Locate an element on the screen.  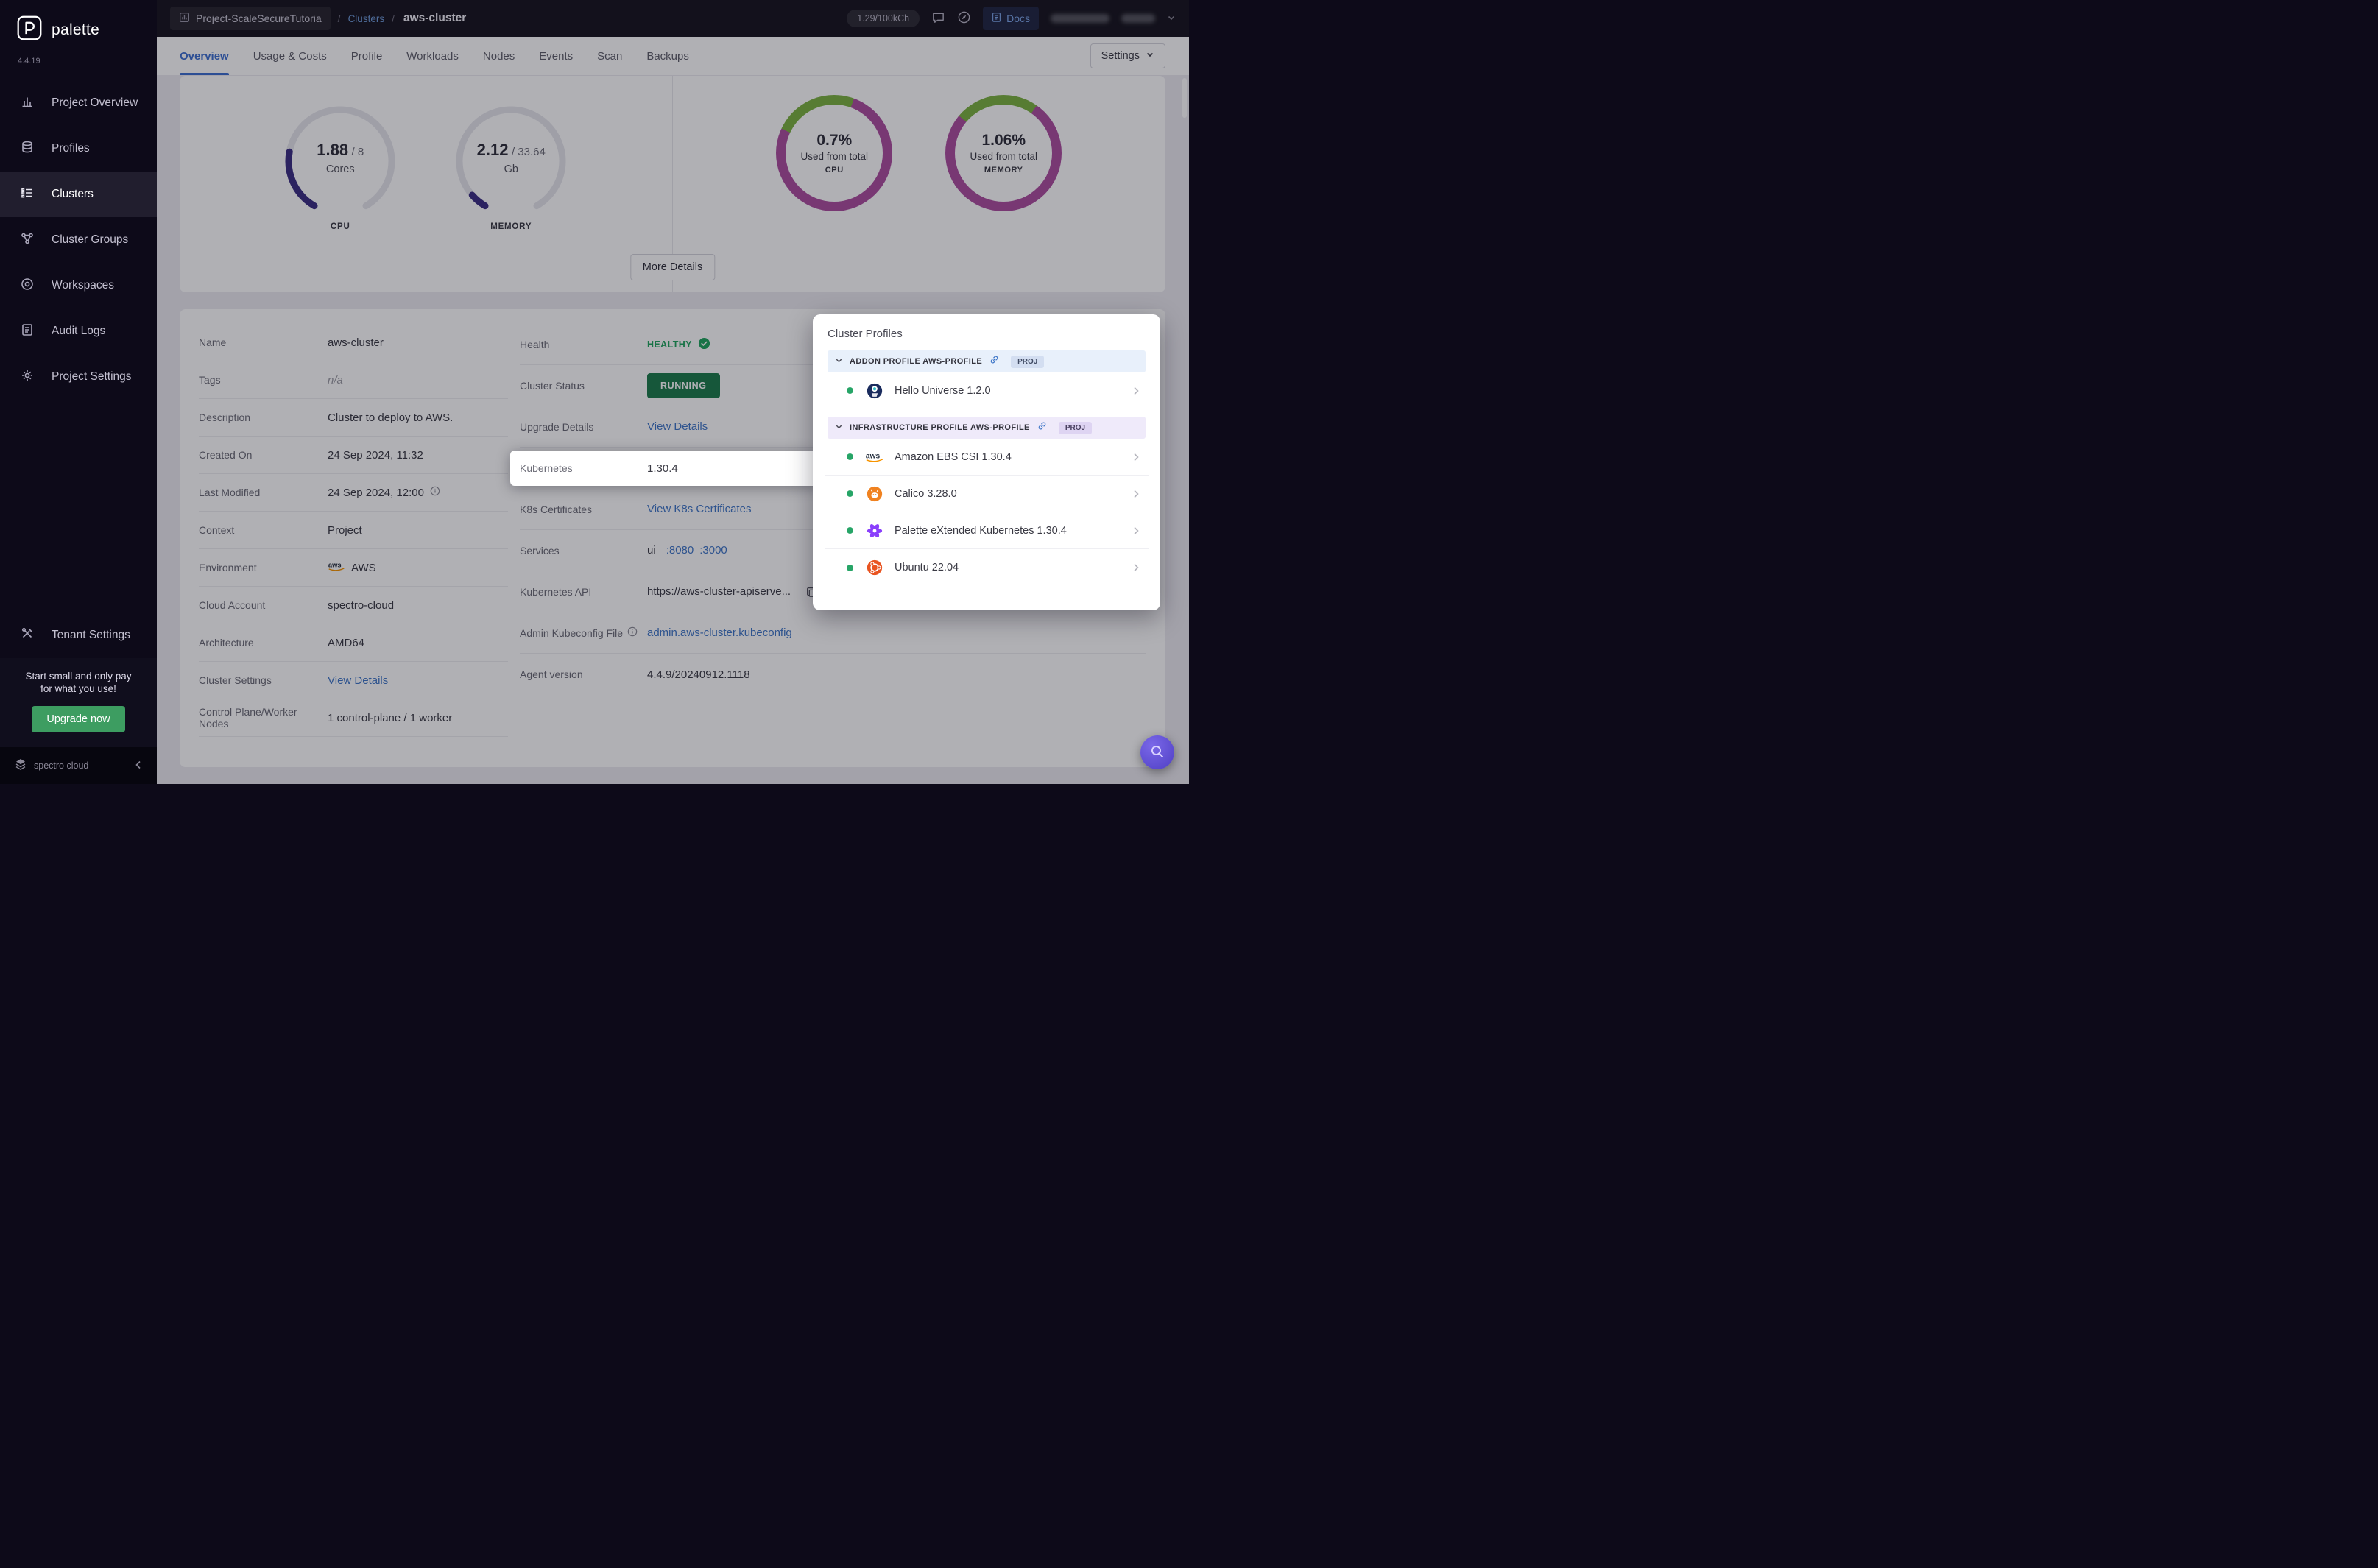
detail-label: Tags is located at coordinates (210, 380).